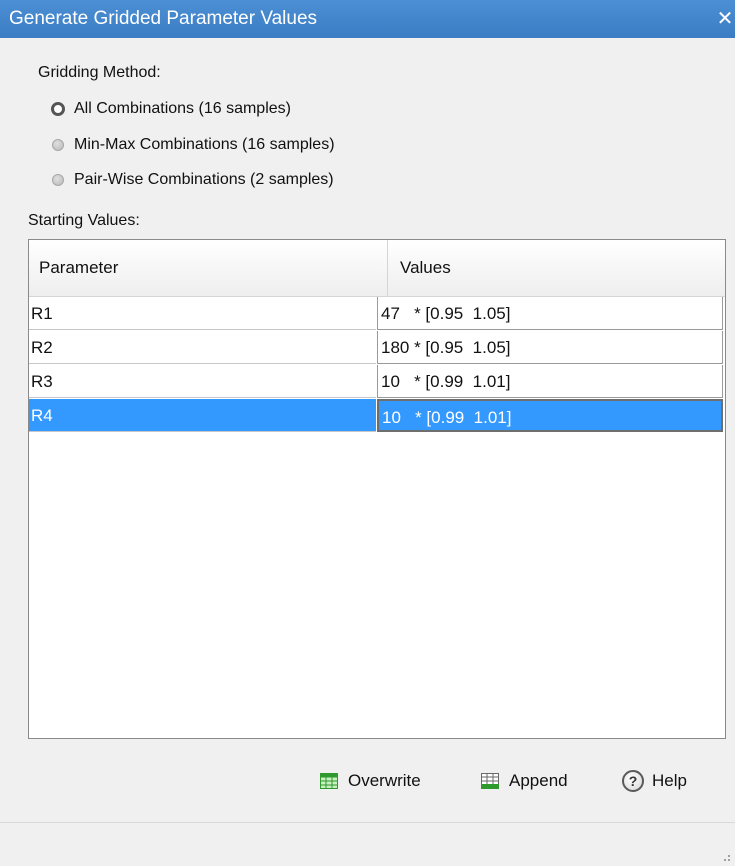  I want to click on overwrite-button: Overwrite, so click(370, 781).